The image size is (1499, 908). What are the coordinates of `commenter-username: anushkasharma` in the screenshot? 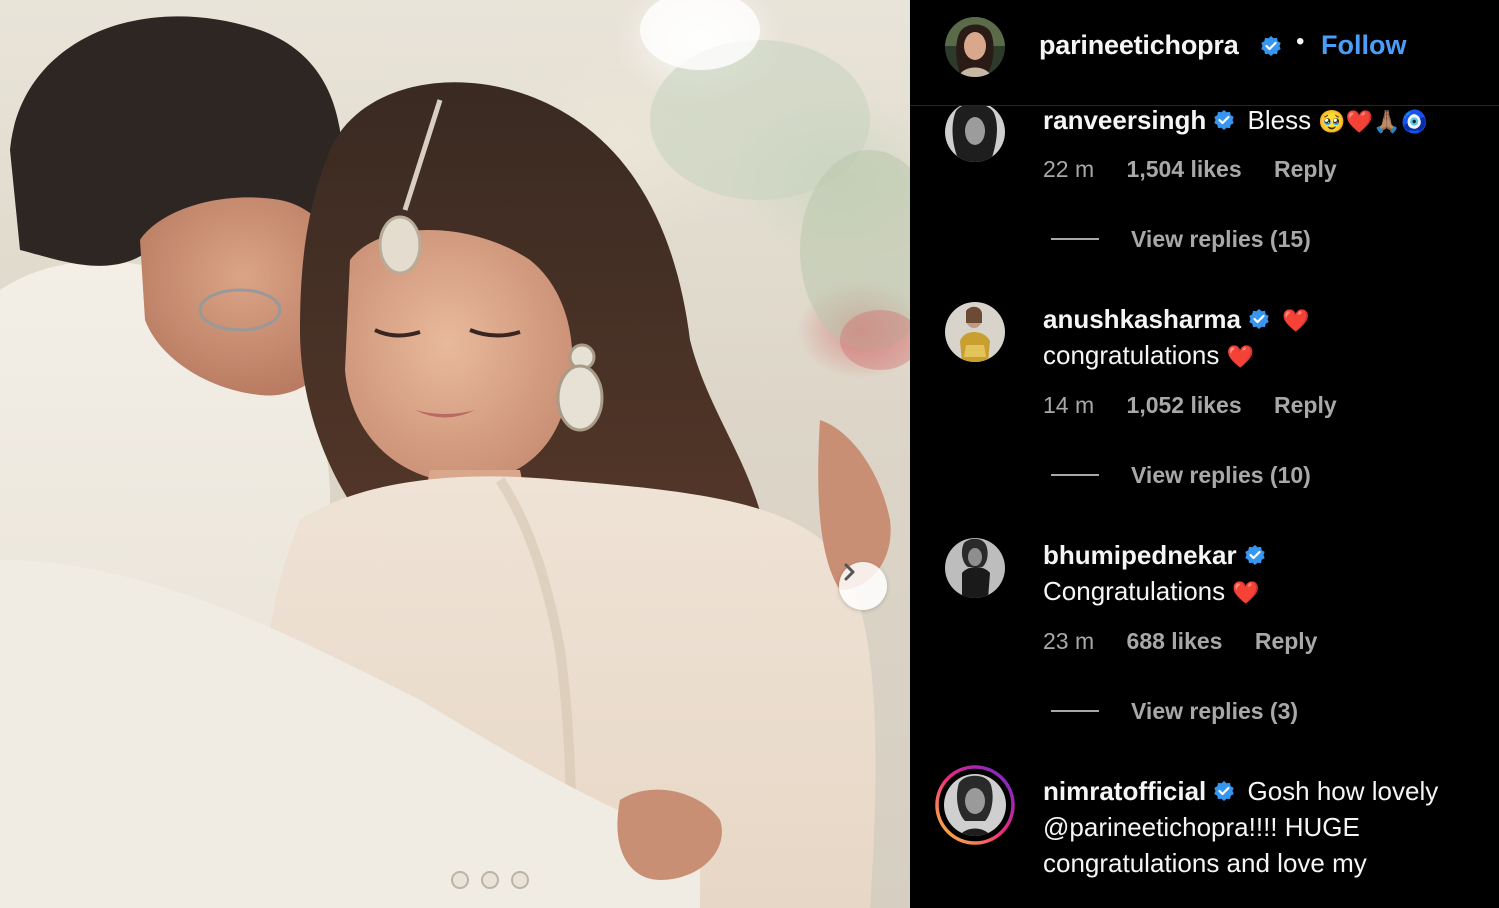 It's located at (1142, 319).